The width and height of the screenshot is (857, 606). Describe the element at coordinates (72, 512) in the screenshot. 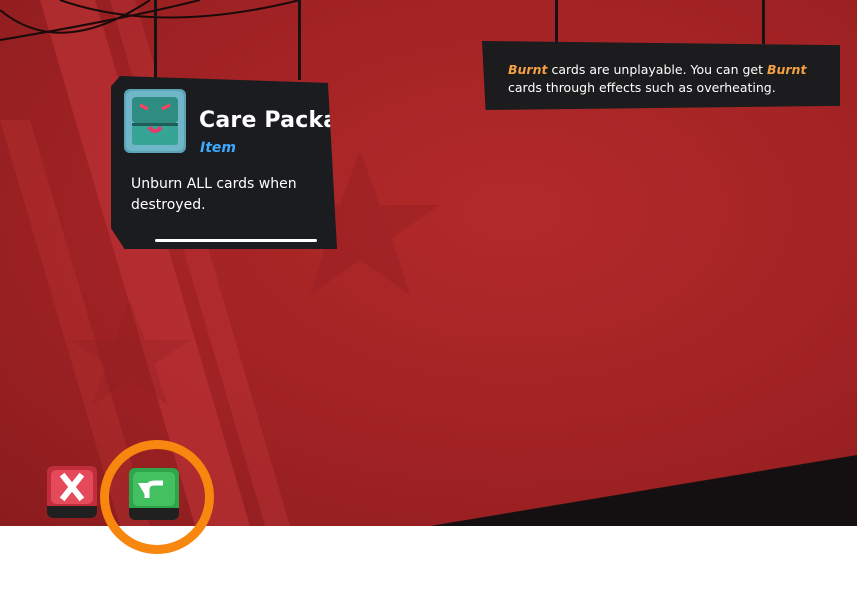

I see `cancel-button-base` at that location.